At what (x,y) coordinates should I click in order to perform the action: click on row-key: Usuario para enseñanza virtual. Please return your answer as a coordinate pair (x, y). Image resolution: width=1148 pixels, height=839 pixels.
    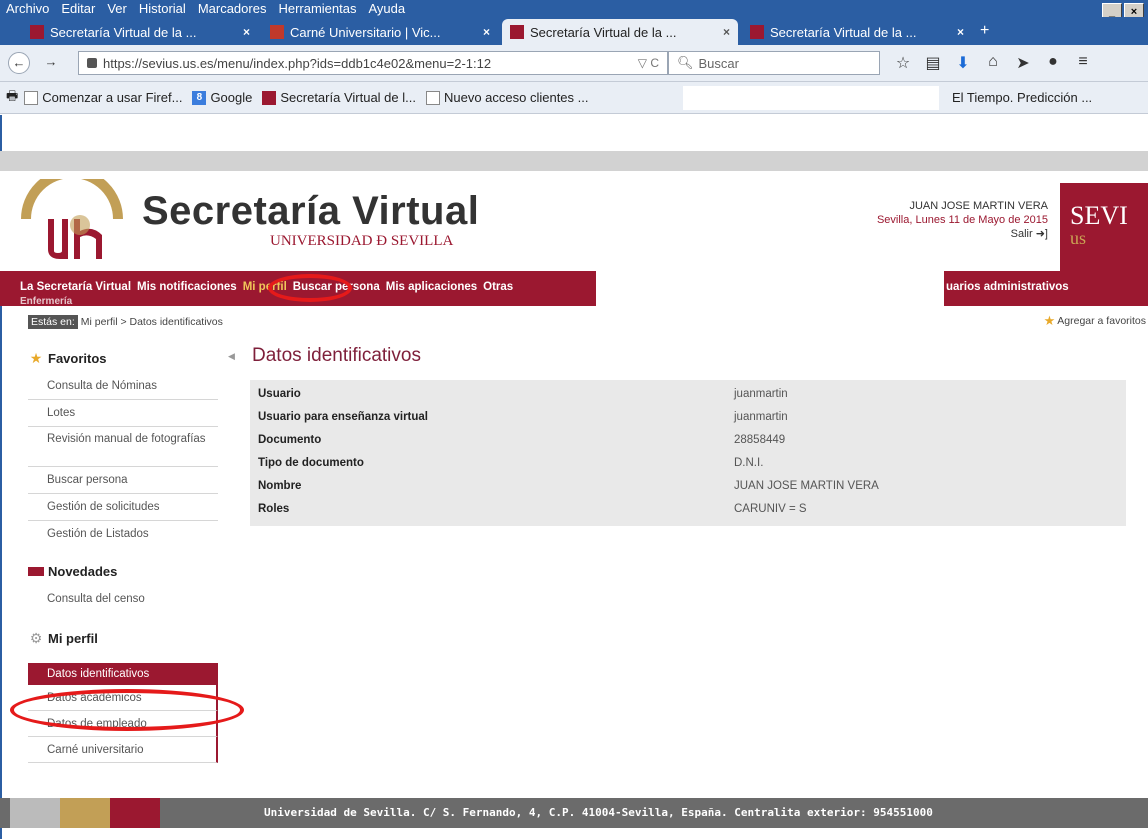
    Looking at the image, I should click on (343, 416).